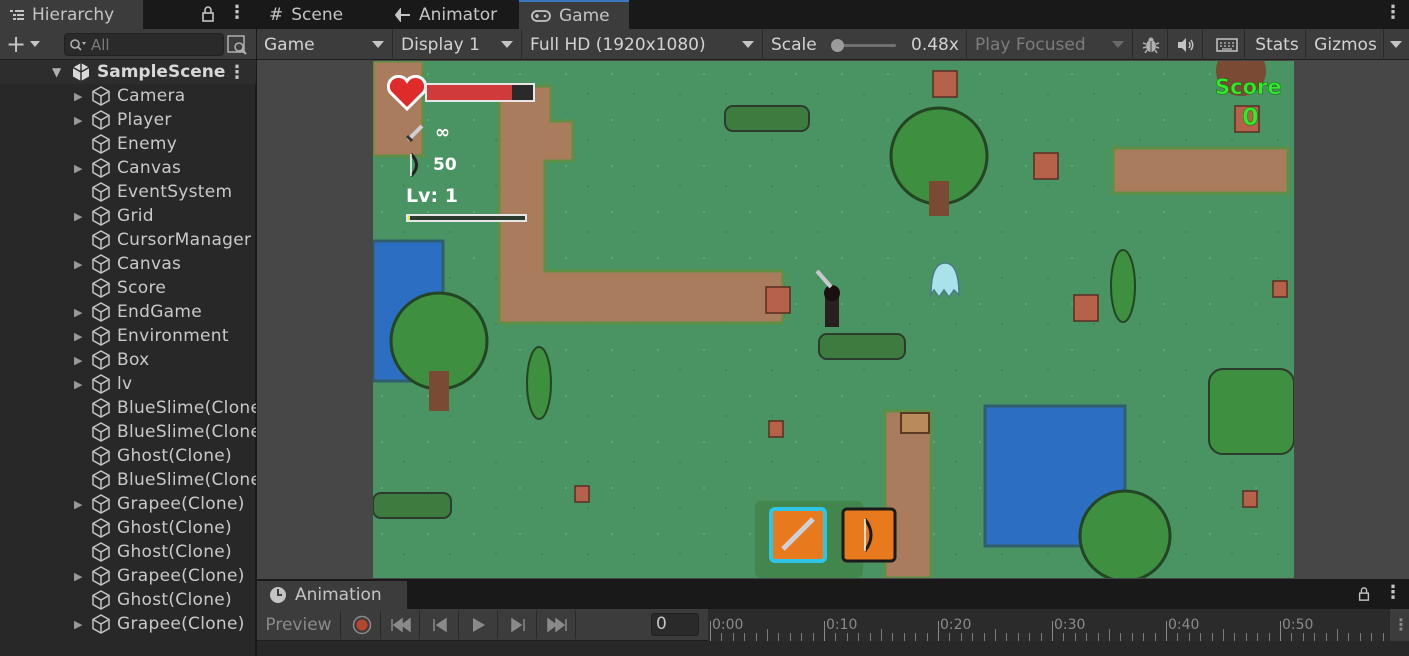 The width and height of the screenshot is (1409, 656). What do you see at coordinates (128, 336) in the screenshot?
I see `hierarchy-item: ▶ Environment` at bounding box center [128, 336].